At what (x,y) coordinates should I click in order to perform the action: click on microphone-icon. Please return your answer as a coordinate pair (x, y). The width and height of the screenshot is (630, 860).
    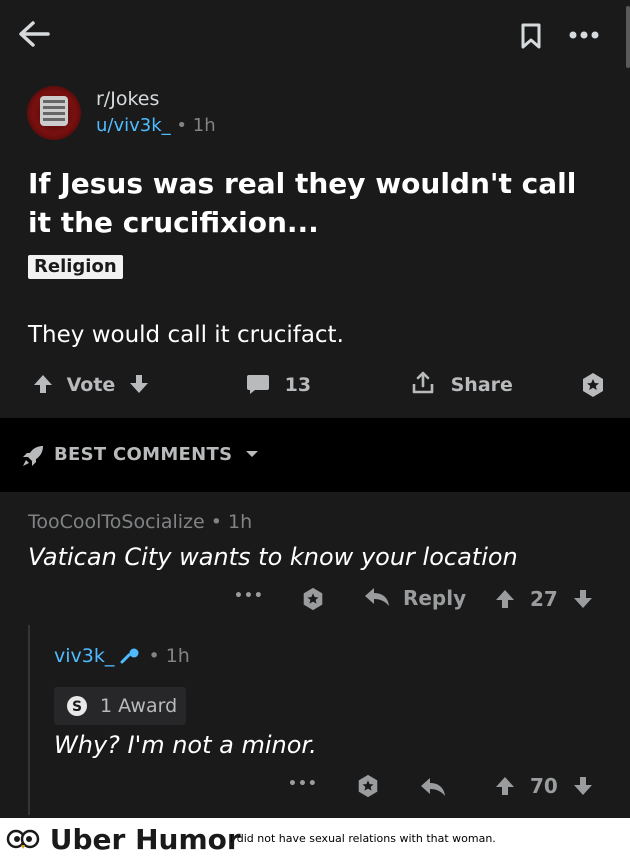
    Looking at the image, I should click on (129, 656).